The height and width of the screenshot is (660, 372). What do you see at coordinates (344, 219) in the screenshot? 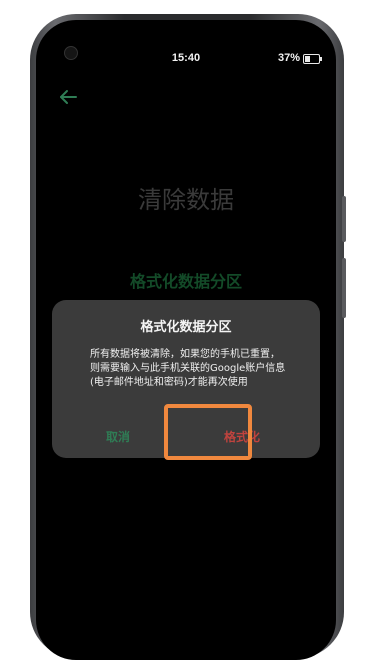
I see `volume-button` at bounding box center [344, 219].